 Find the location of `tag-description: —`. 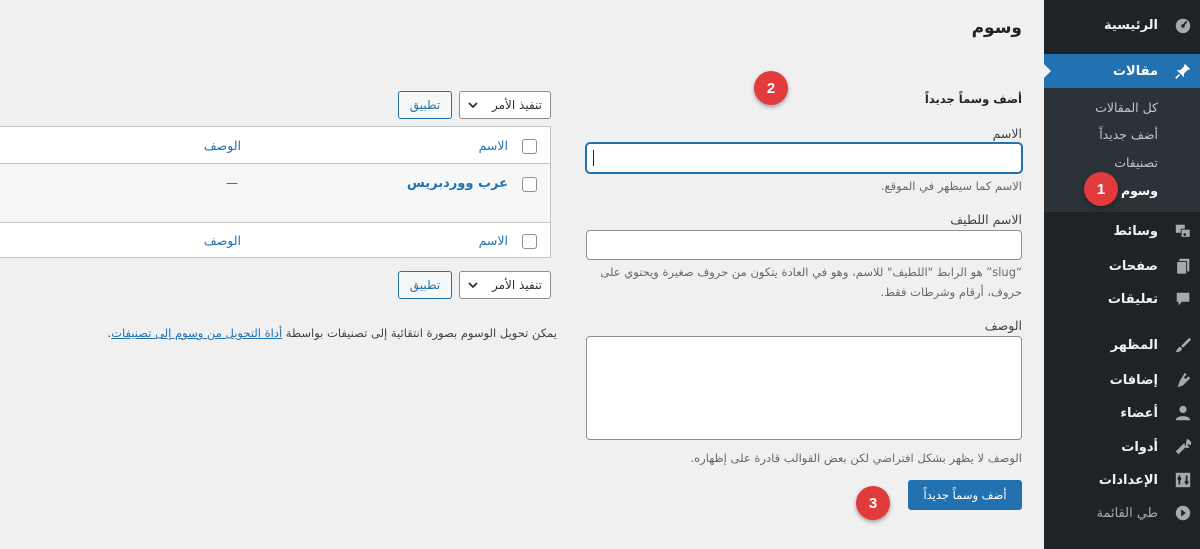

tag-description: — is located at coordinates (232, 183).